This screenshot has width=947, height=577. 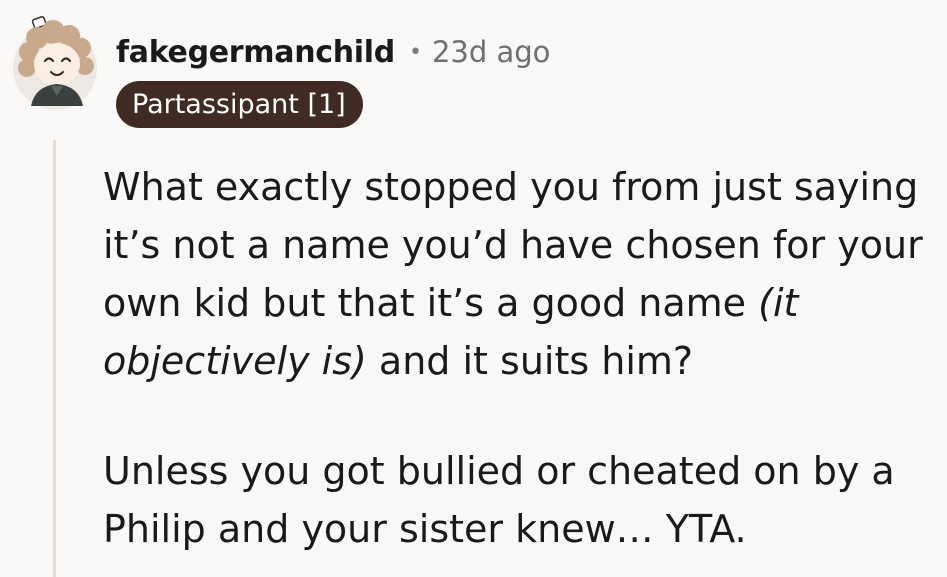 I want to click on thread-collapse-line, so click(x=54, y=358).